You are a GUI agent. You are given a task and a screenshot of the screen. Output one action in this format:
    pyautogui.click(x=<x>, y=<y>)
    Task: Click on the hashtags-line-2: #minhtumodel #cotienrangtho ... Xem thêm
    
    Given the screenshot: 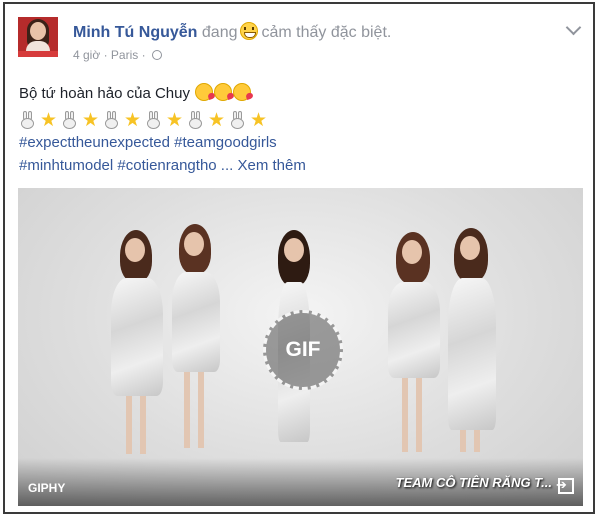 What is the action you would take?
    pyautogui.click(x=162, y=165)
    